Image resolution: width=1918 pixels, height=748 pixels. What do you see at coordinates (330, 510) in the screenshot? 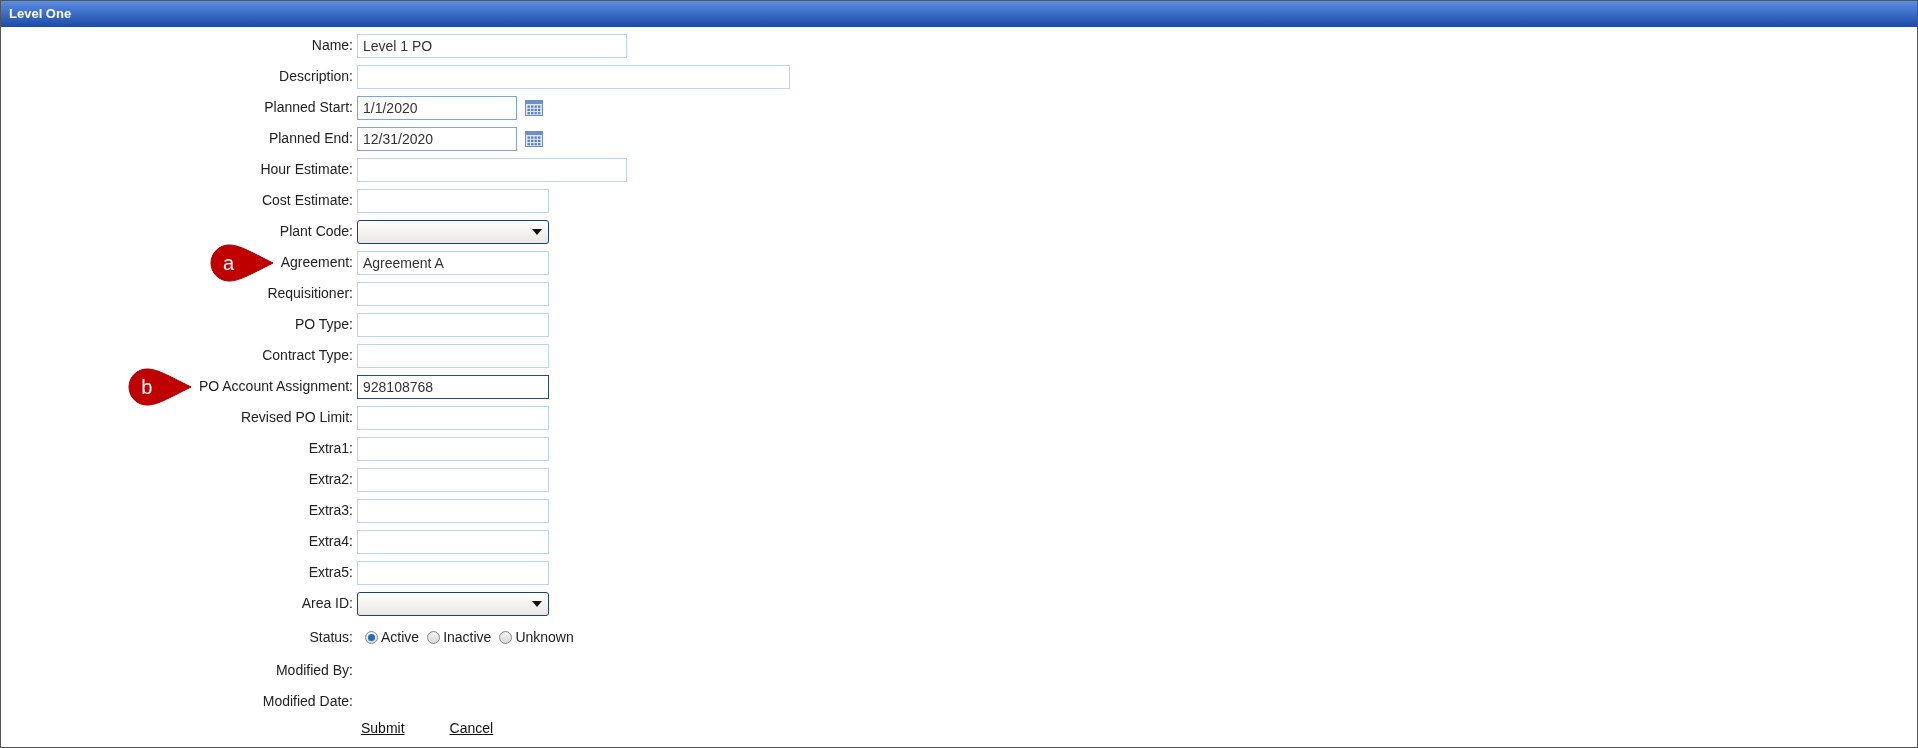
I see `field-label: Extra3:` at bounding box center [330, 510].